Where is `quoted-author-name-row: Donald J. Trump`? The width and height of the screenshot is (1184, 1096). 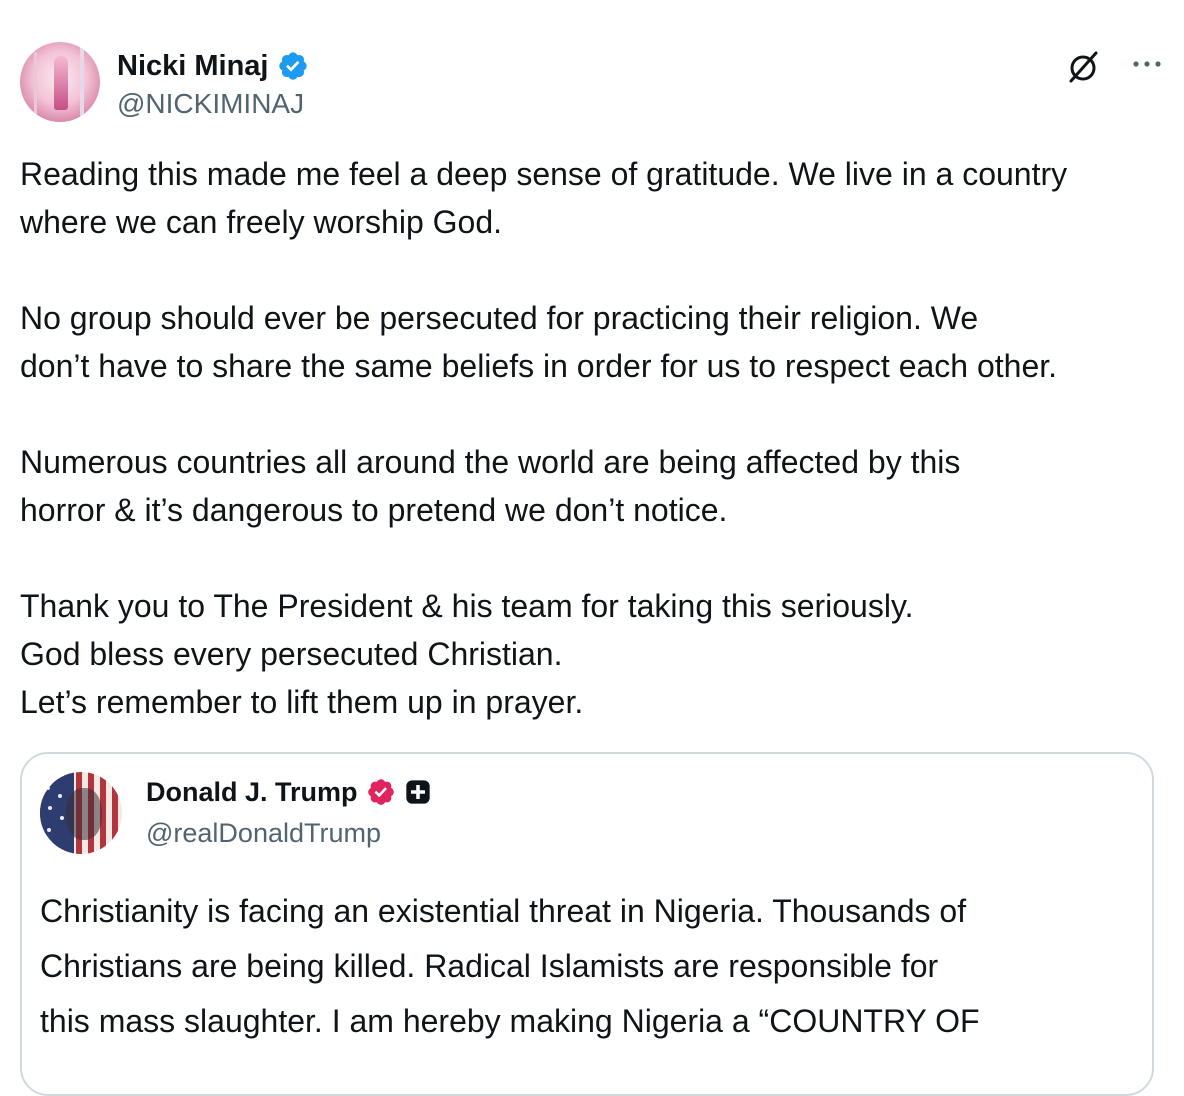
quoted-author-name-row: Donald J. Trump is located at coordinates (289, 792).